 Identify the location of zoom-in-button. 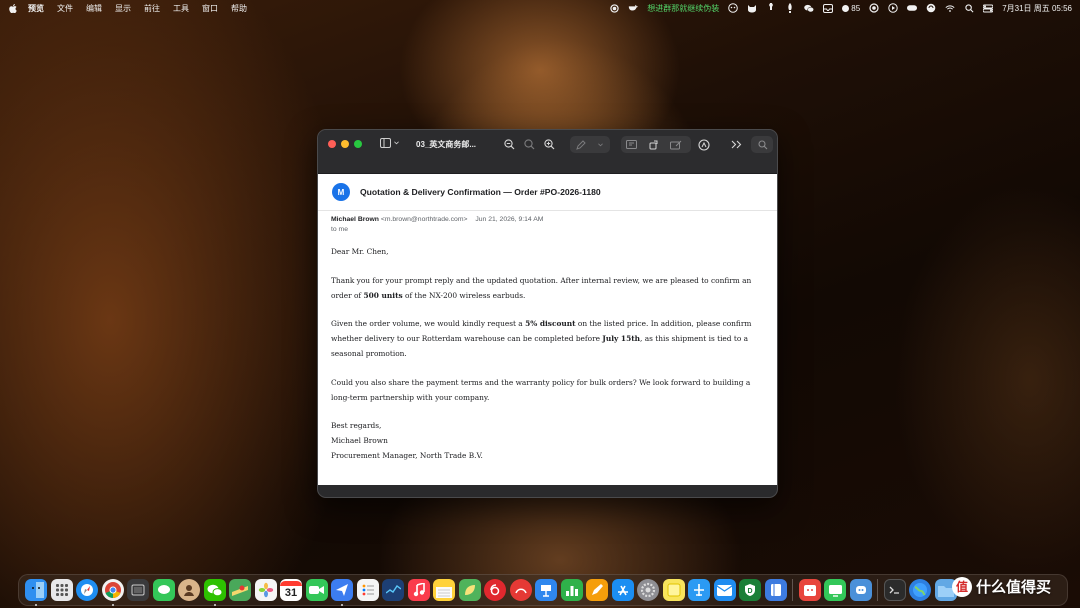
(549, 144).